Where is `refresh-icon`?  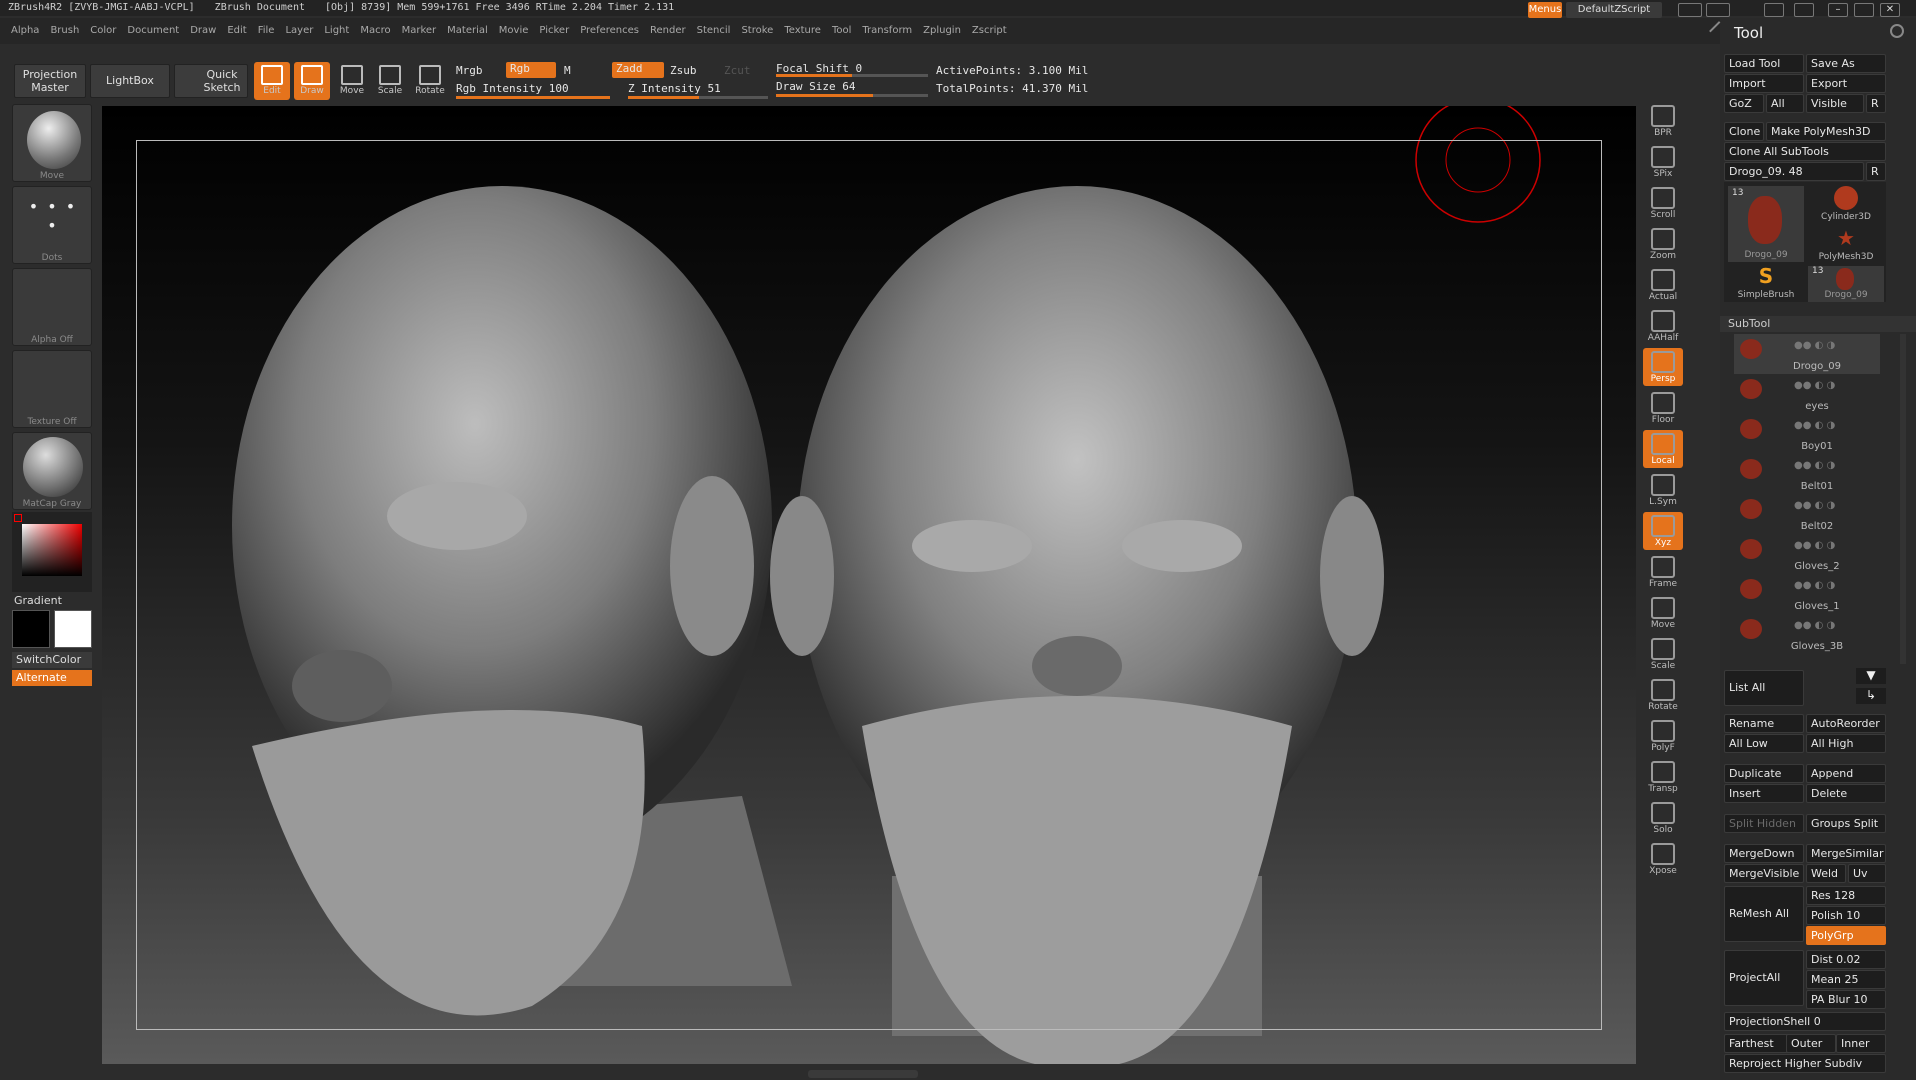 refresh-icon is located at coordinates (1897, 31).